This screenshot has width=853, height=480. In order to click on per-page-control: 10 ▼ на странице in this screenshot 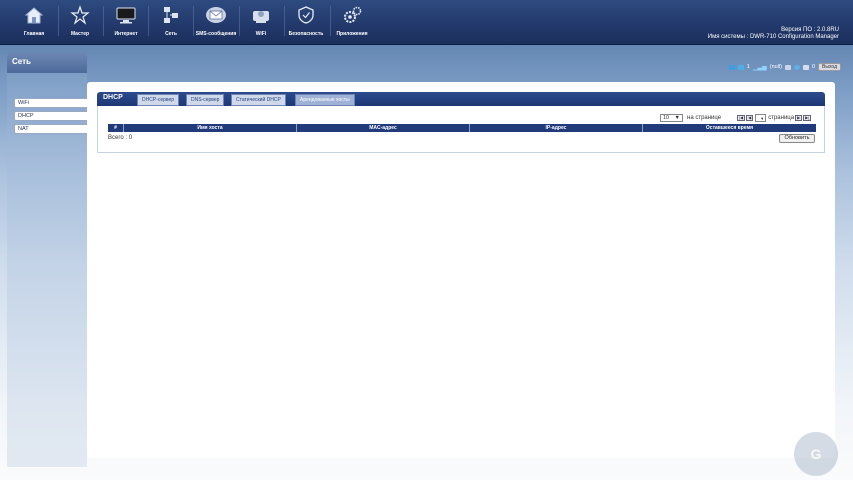, I will do `click(690, 118)`.